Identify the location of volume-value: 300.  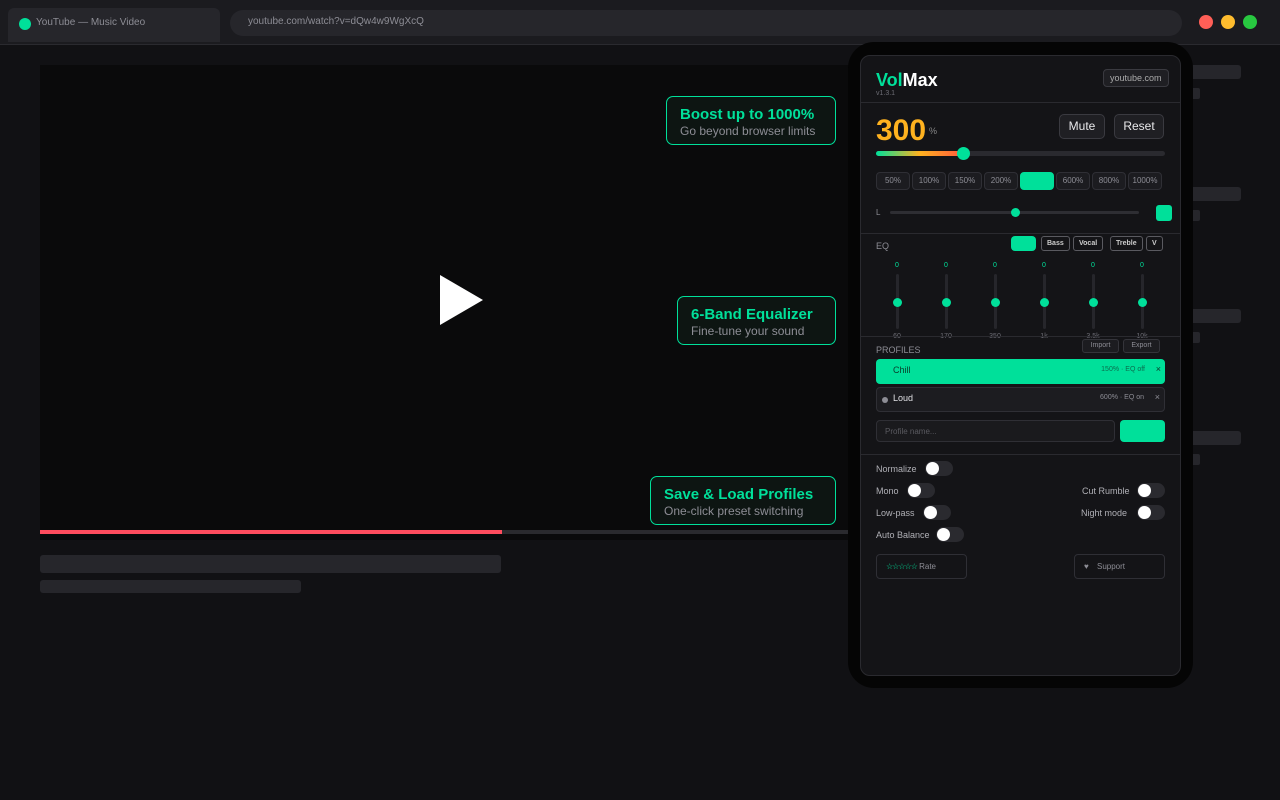
(901, 130).